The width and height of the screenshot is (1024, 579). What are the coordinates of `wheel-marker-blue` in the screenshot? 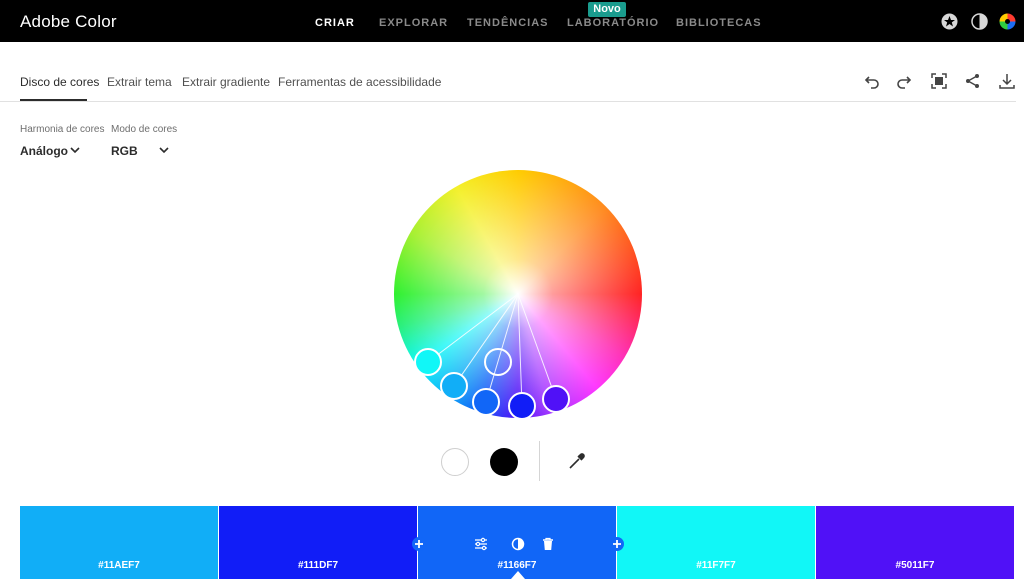 It's located at (522, 406).